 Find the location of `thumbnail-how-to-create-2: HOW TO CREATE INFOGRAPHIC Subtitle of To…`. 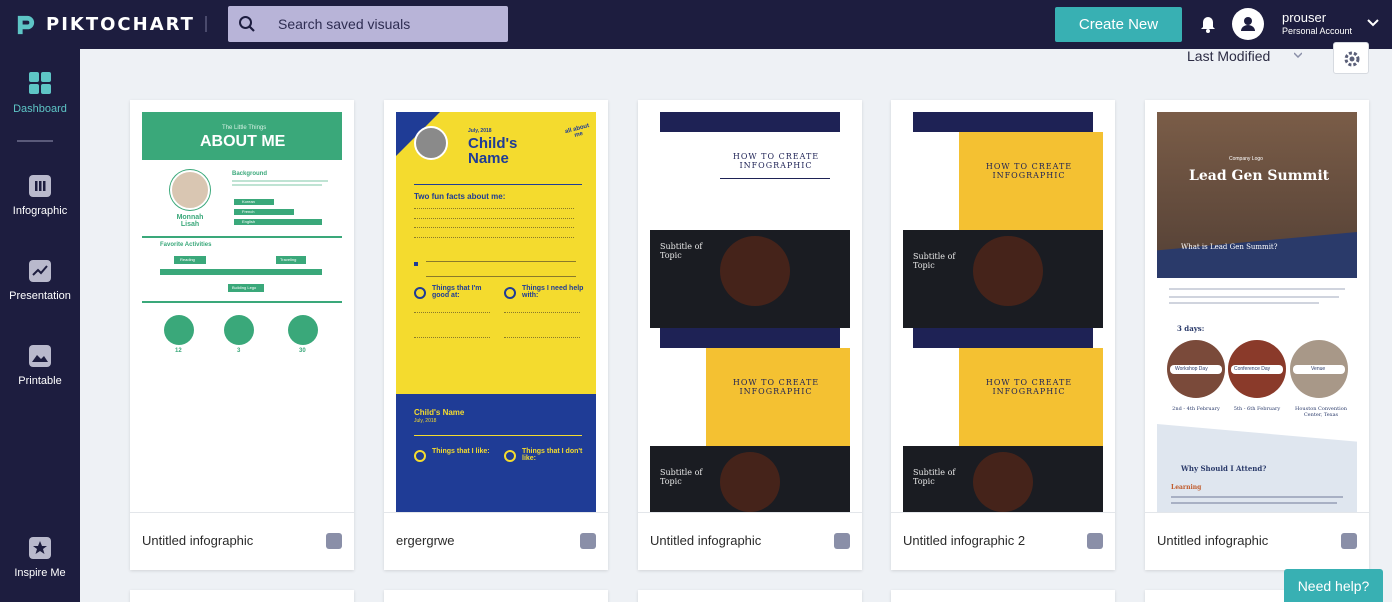

thumbnail-how-to-create-2: HOW TO CREATE INFOGRAPHIC Subtitle of To… is located at coordinates (1003, 312).